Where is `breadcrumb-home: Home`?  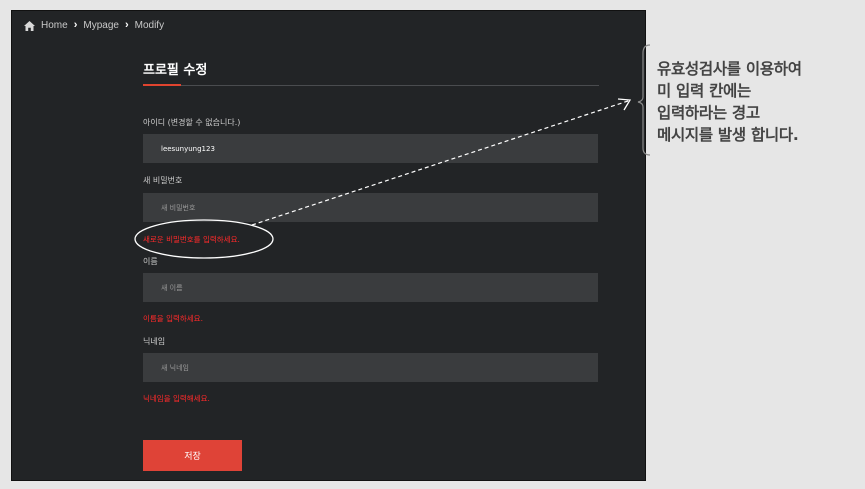
breadcrumb-home: Home is located at coordinates (54, 25).